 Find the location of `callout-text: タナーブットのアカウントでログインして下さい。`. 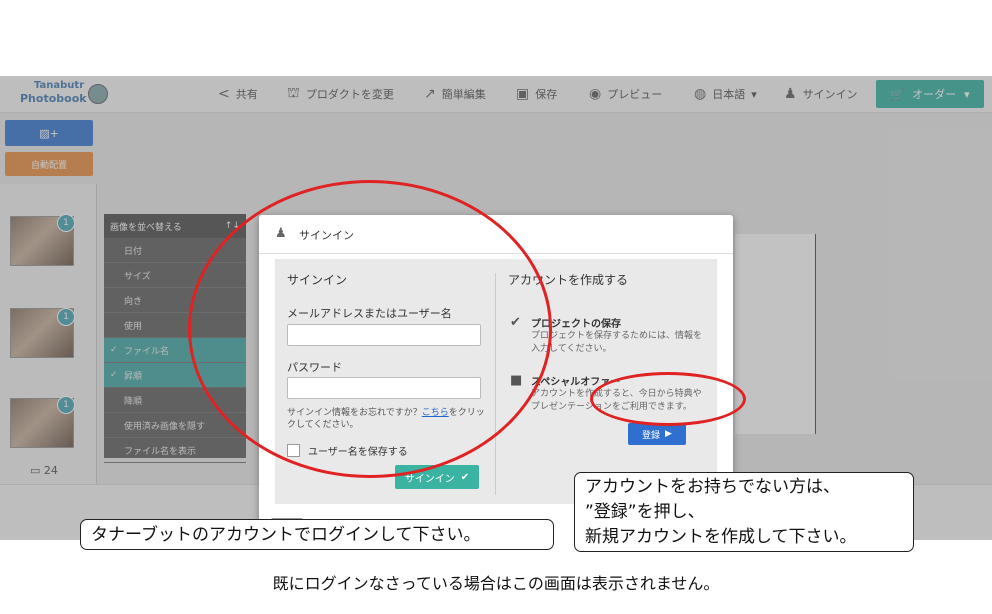

callout-text: タナーブットのアカウントでログインして下さい。 is located at coordinates (286, 535).